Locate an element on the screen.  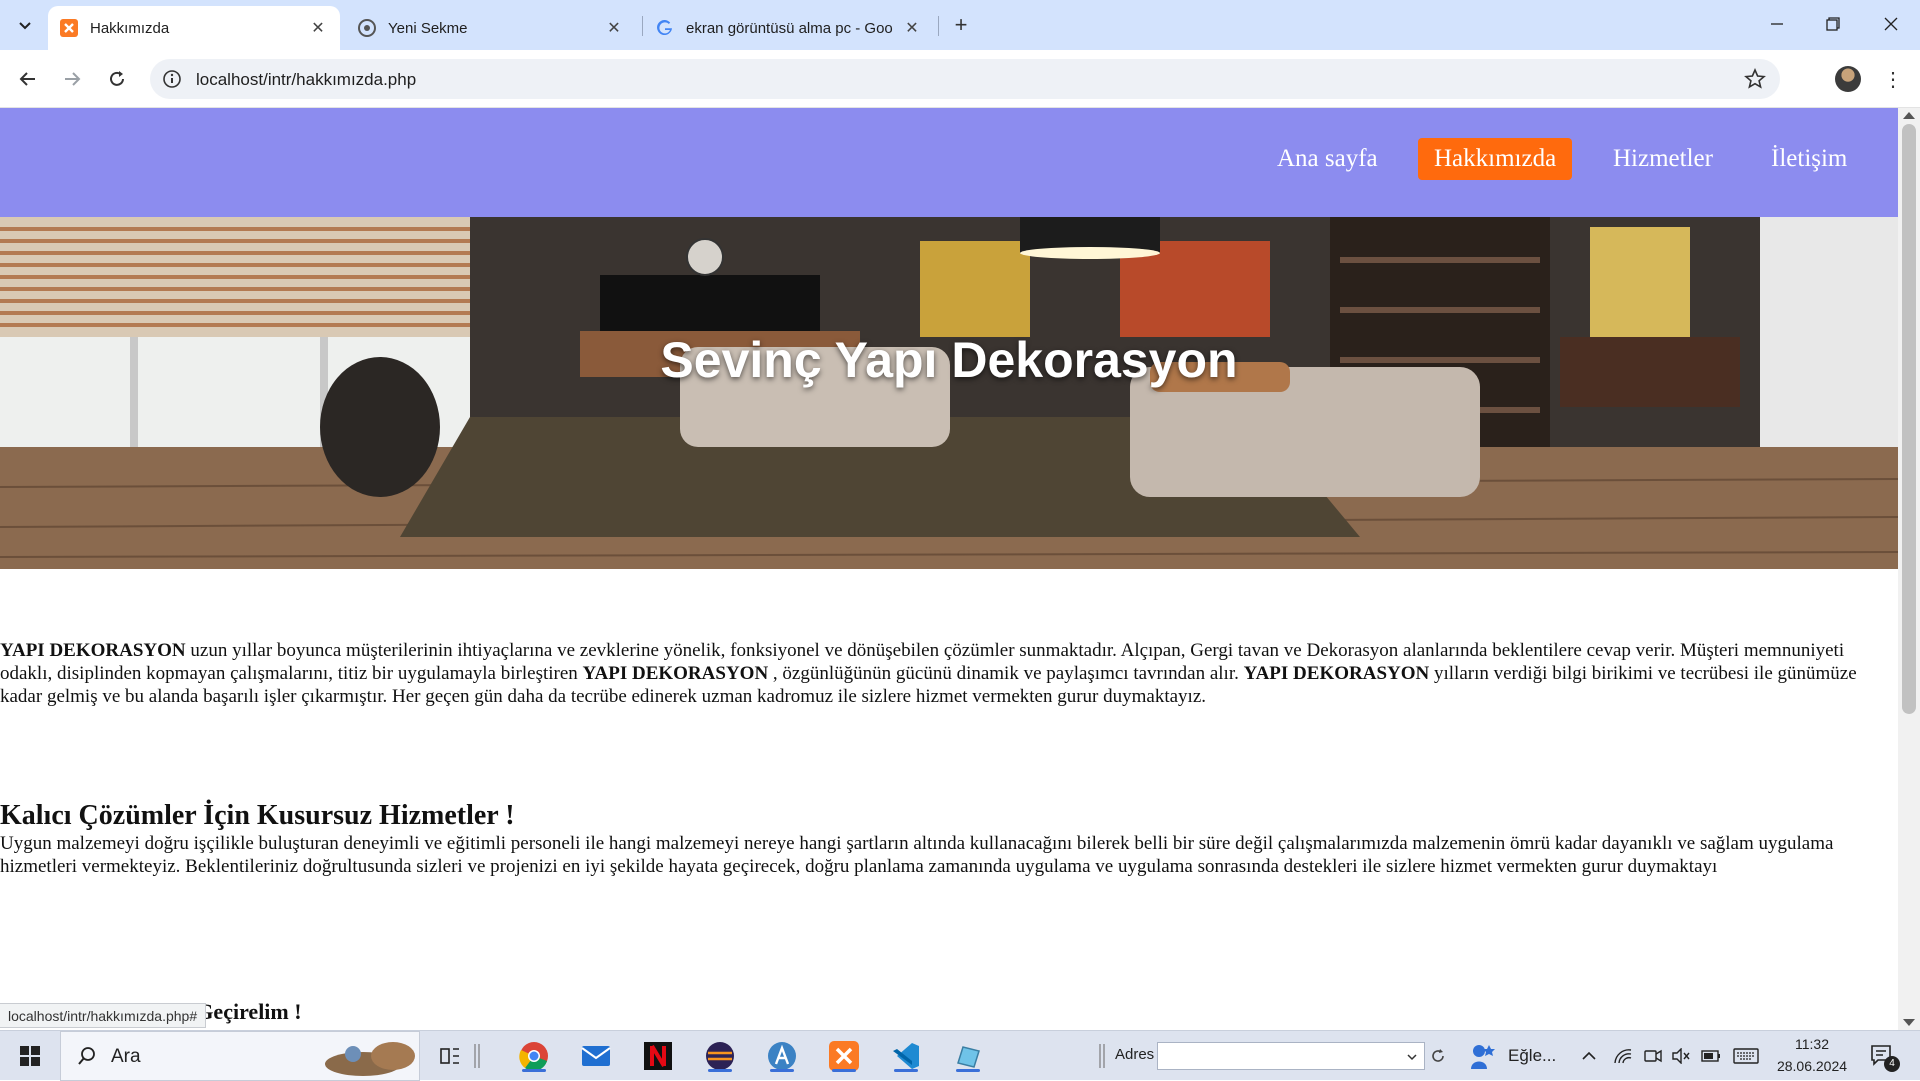
site-navbar: Ana sayfa Hakkımızda Hizmetler İletişim is located at coordinates (949, 162).